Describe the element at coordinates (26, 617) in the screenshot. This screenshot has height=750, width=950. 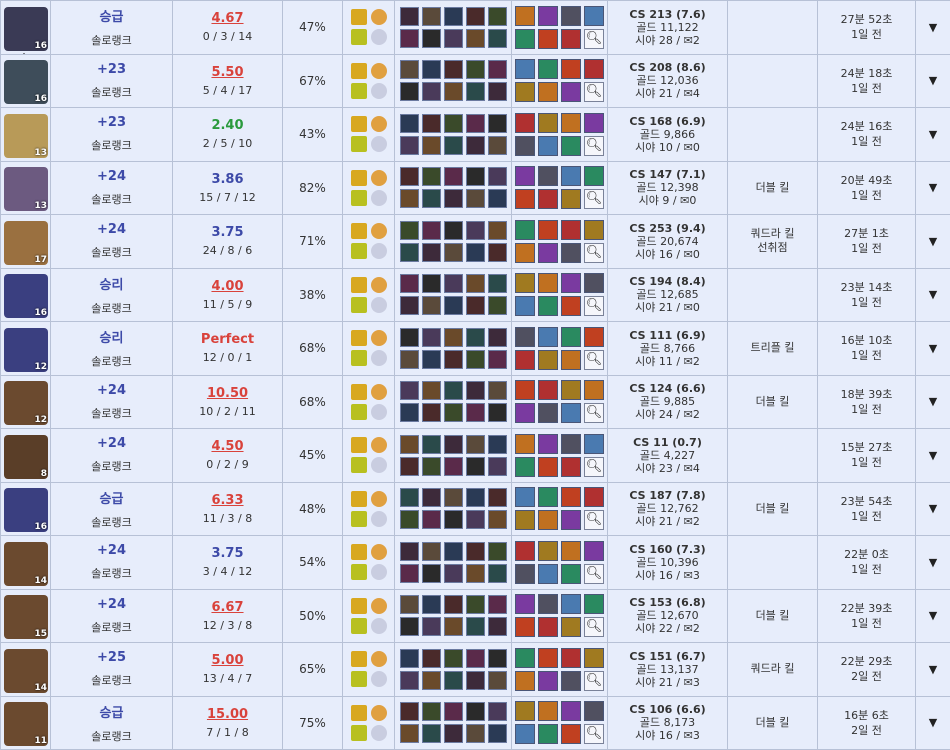
I see `champion-portrait: 15` at that location.